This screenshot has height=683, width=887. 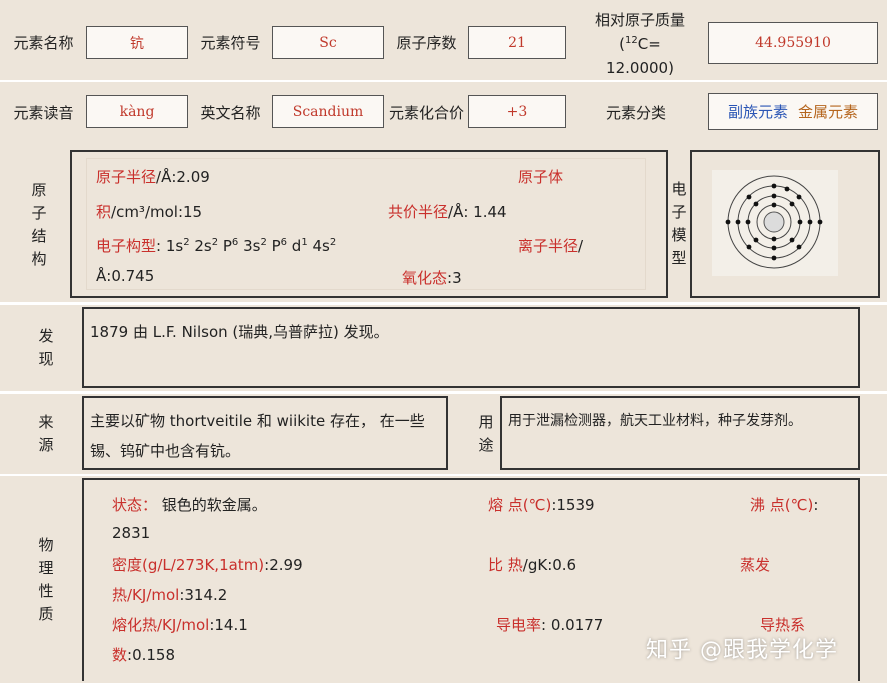 I want to click on atomic-structure-label: 原 子 结 构, so click(x=39, y=225).